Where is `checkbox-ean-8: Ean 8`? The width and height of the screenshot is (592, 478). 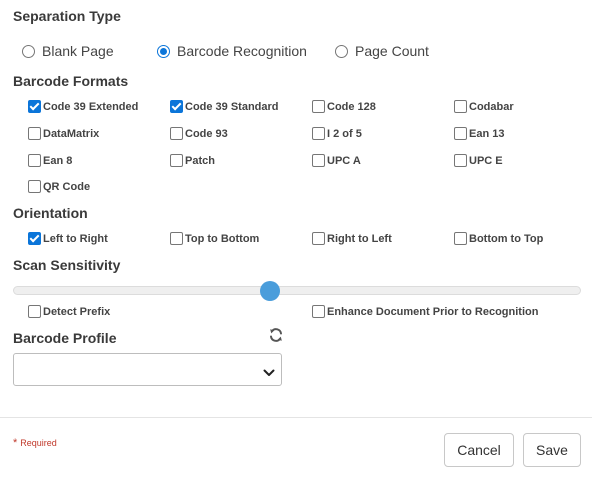
checkbox-ean-8: Ean 8 is located at coordinates (50, 160).